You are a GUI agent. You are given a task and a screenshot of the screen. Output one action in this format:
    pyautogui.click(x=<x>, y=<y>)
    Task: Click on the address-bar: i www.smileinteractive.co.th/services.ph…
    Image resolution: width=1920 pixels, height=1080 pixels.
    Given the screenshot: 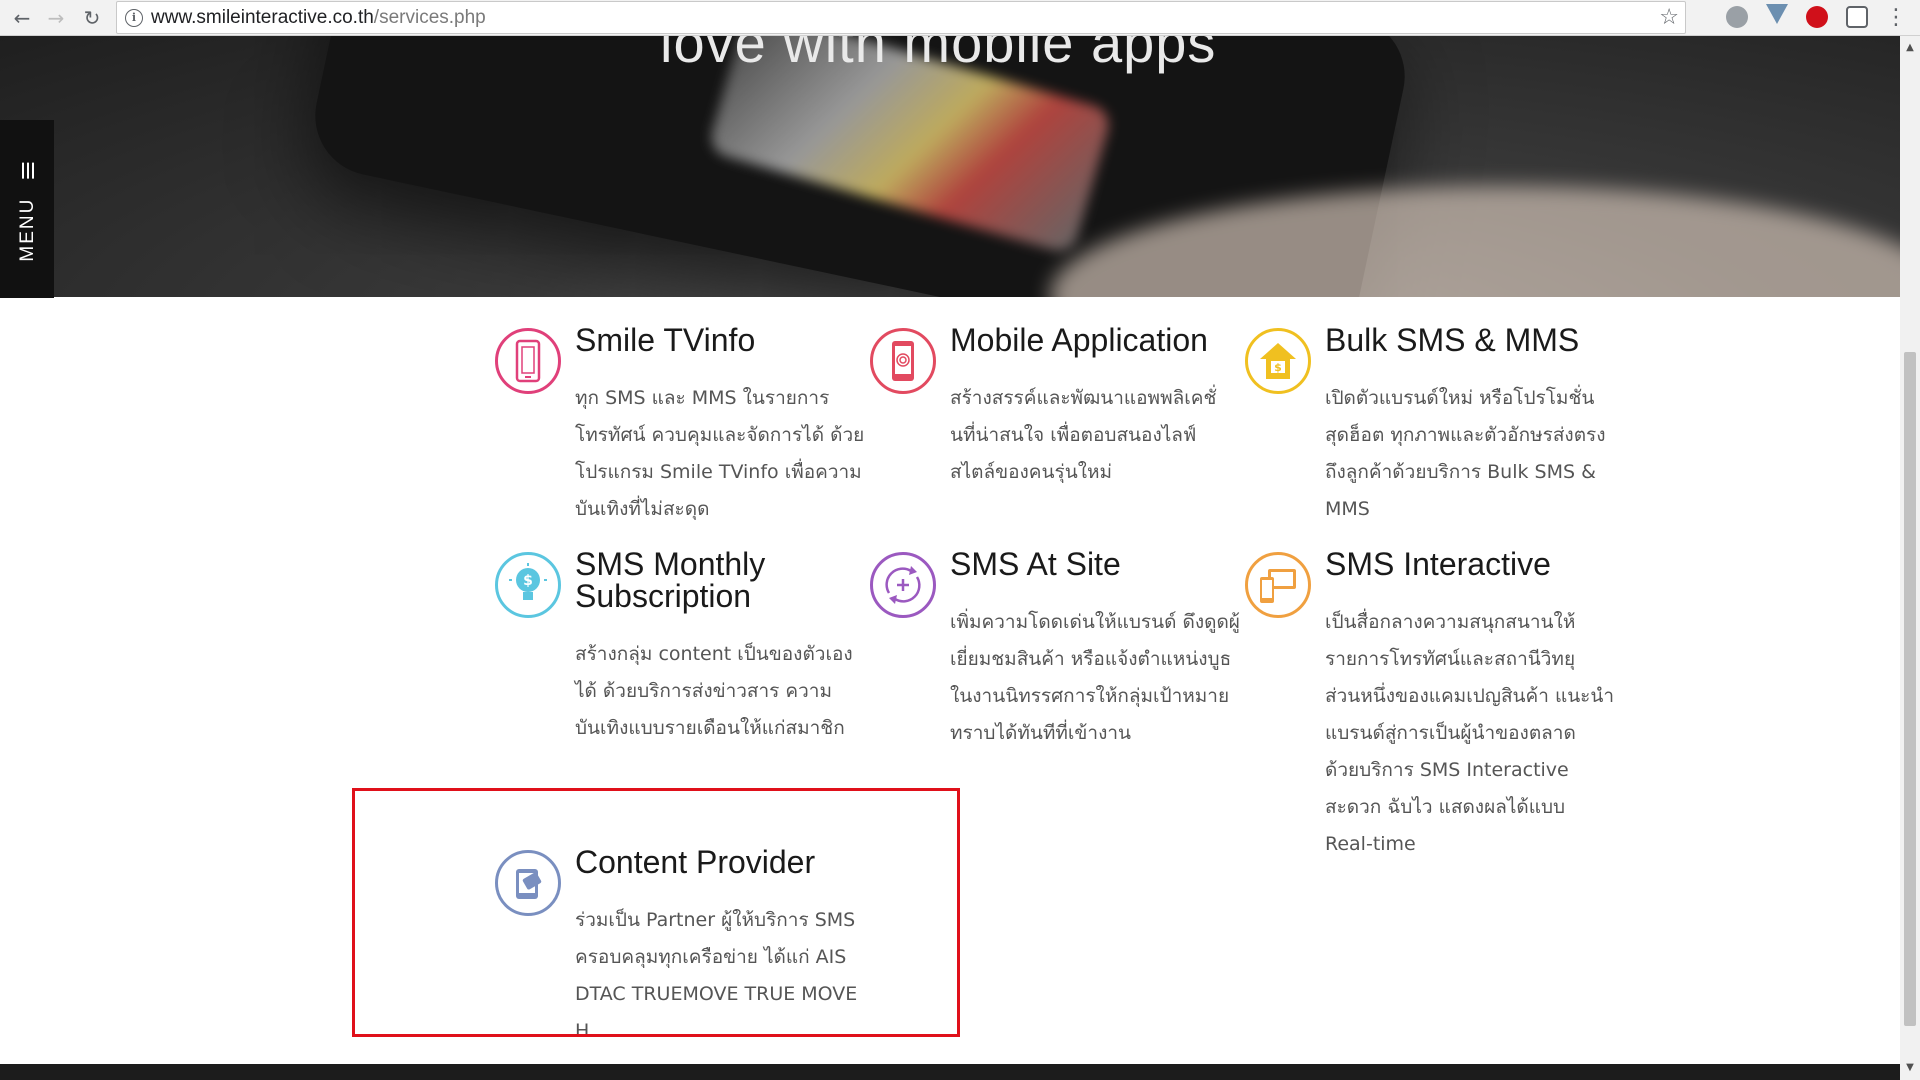 What is the action you would take?
    pyautogui.click(x=901, y=17)
    